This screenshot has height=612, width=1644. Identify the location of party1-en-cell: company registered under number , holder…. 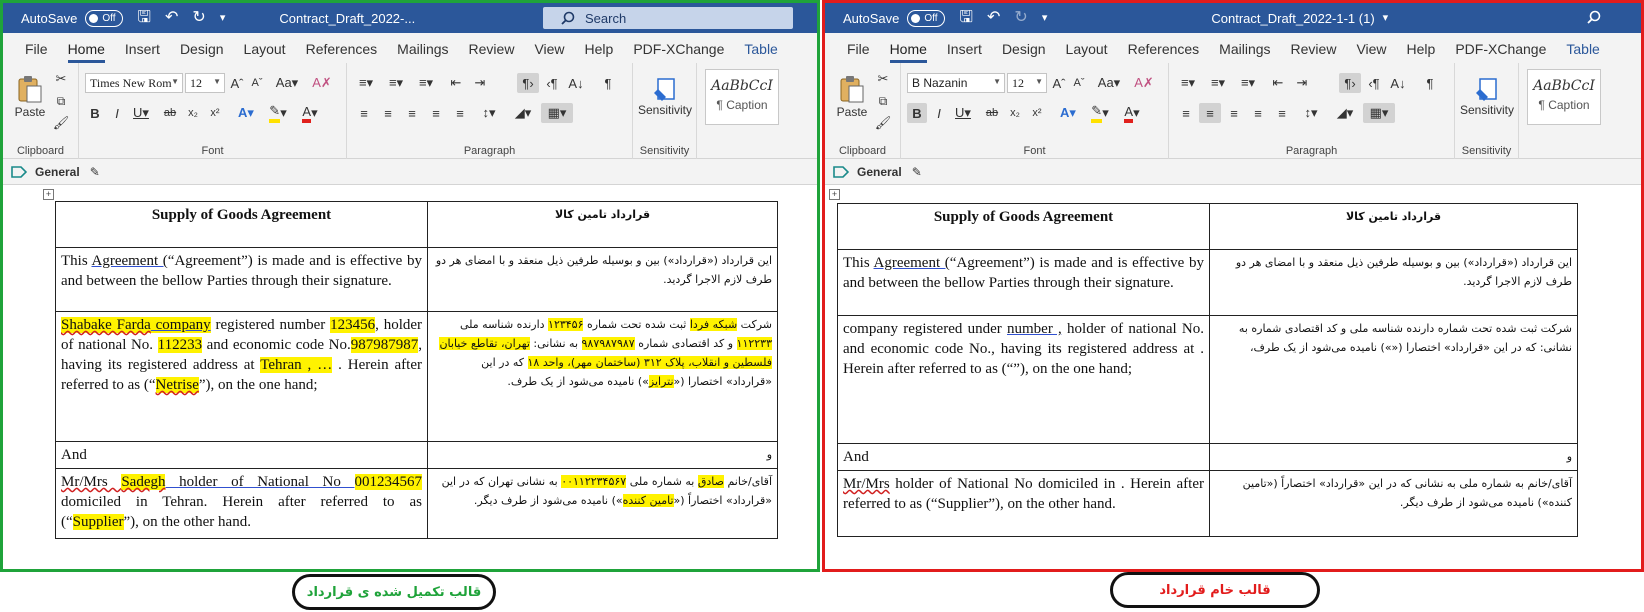
(1023, 379).